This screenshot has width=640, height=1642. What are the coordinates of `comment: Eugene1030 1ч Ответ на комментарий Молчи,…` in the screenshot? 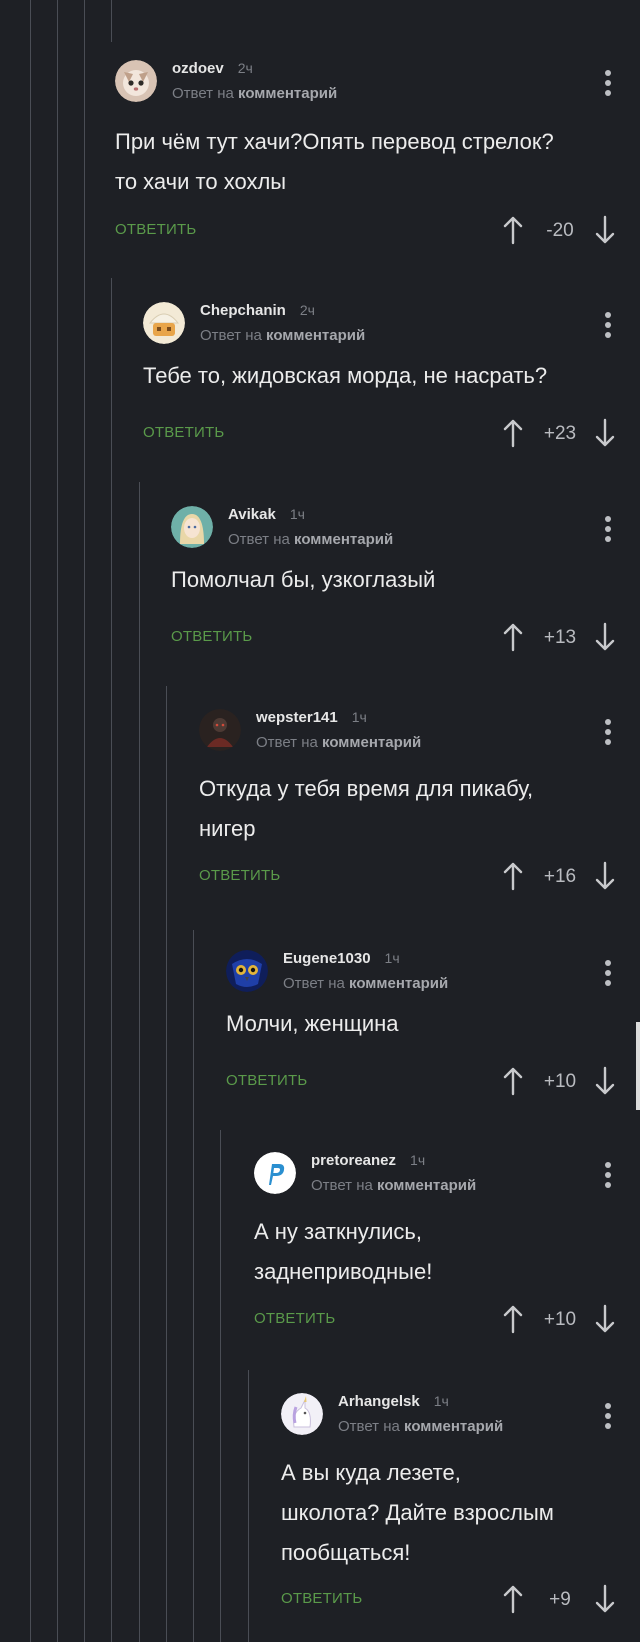 It's located at (433, 1025).